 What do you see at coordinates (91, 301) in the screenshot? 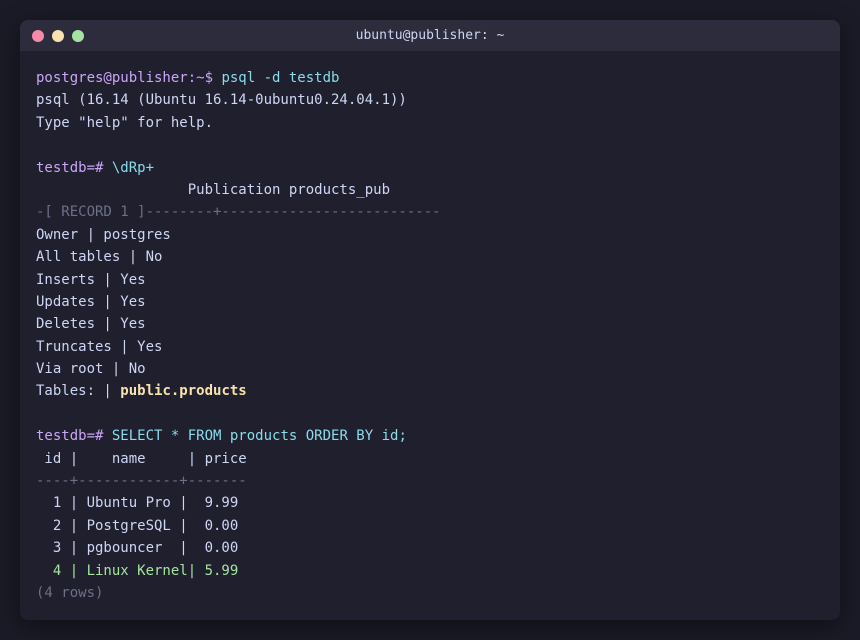
I see `record-row: Updates | Yes` at bounding box center [91, 301].